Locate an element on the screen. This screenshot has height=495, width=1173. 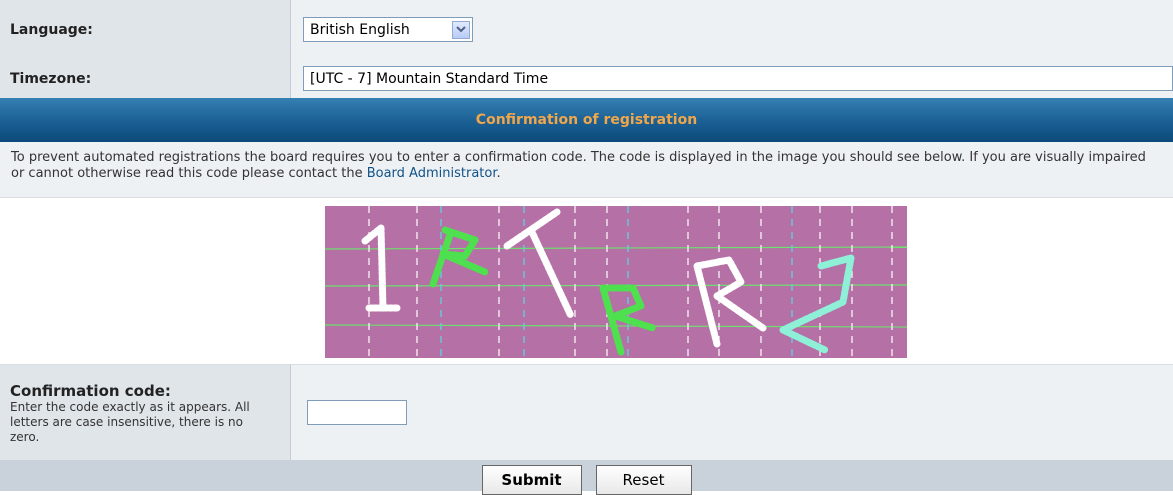
language-label: Language: is located at coordinates (145, 29).